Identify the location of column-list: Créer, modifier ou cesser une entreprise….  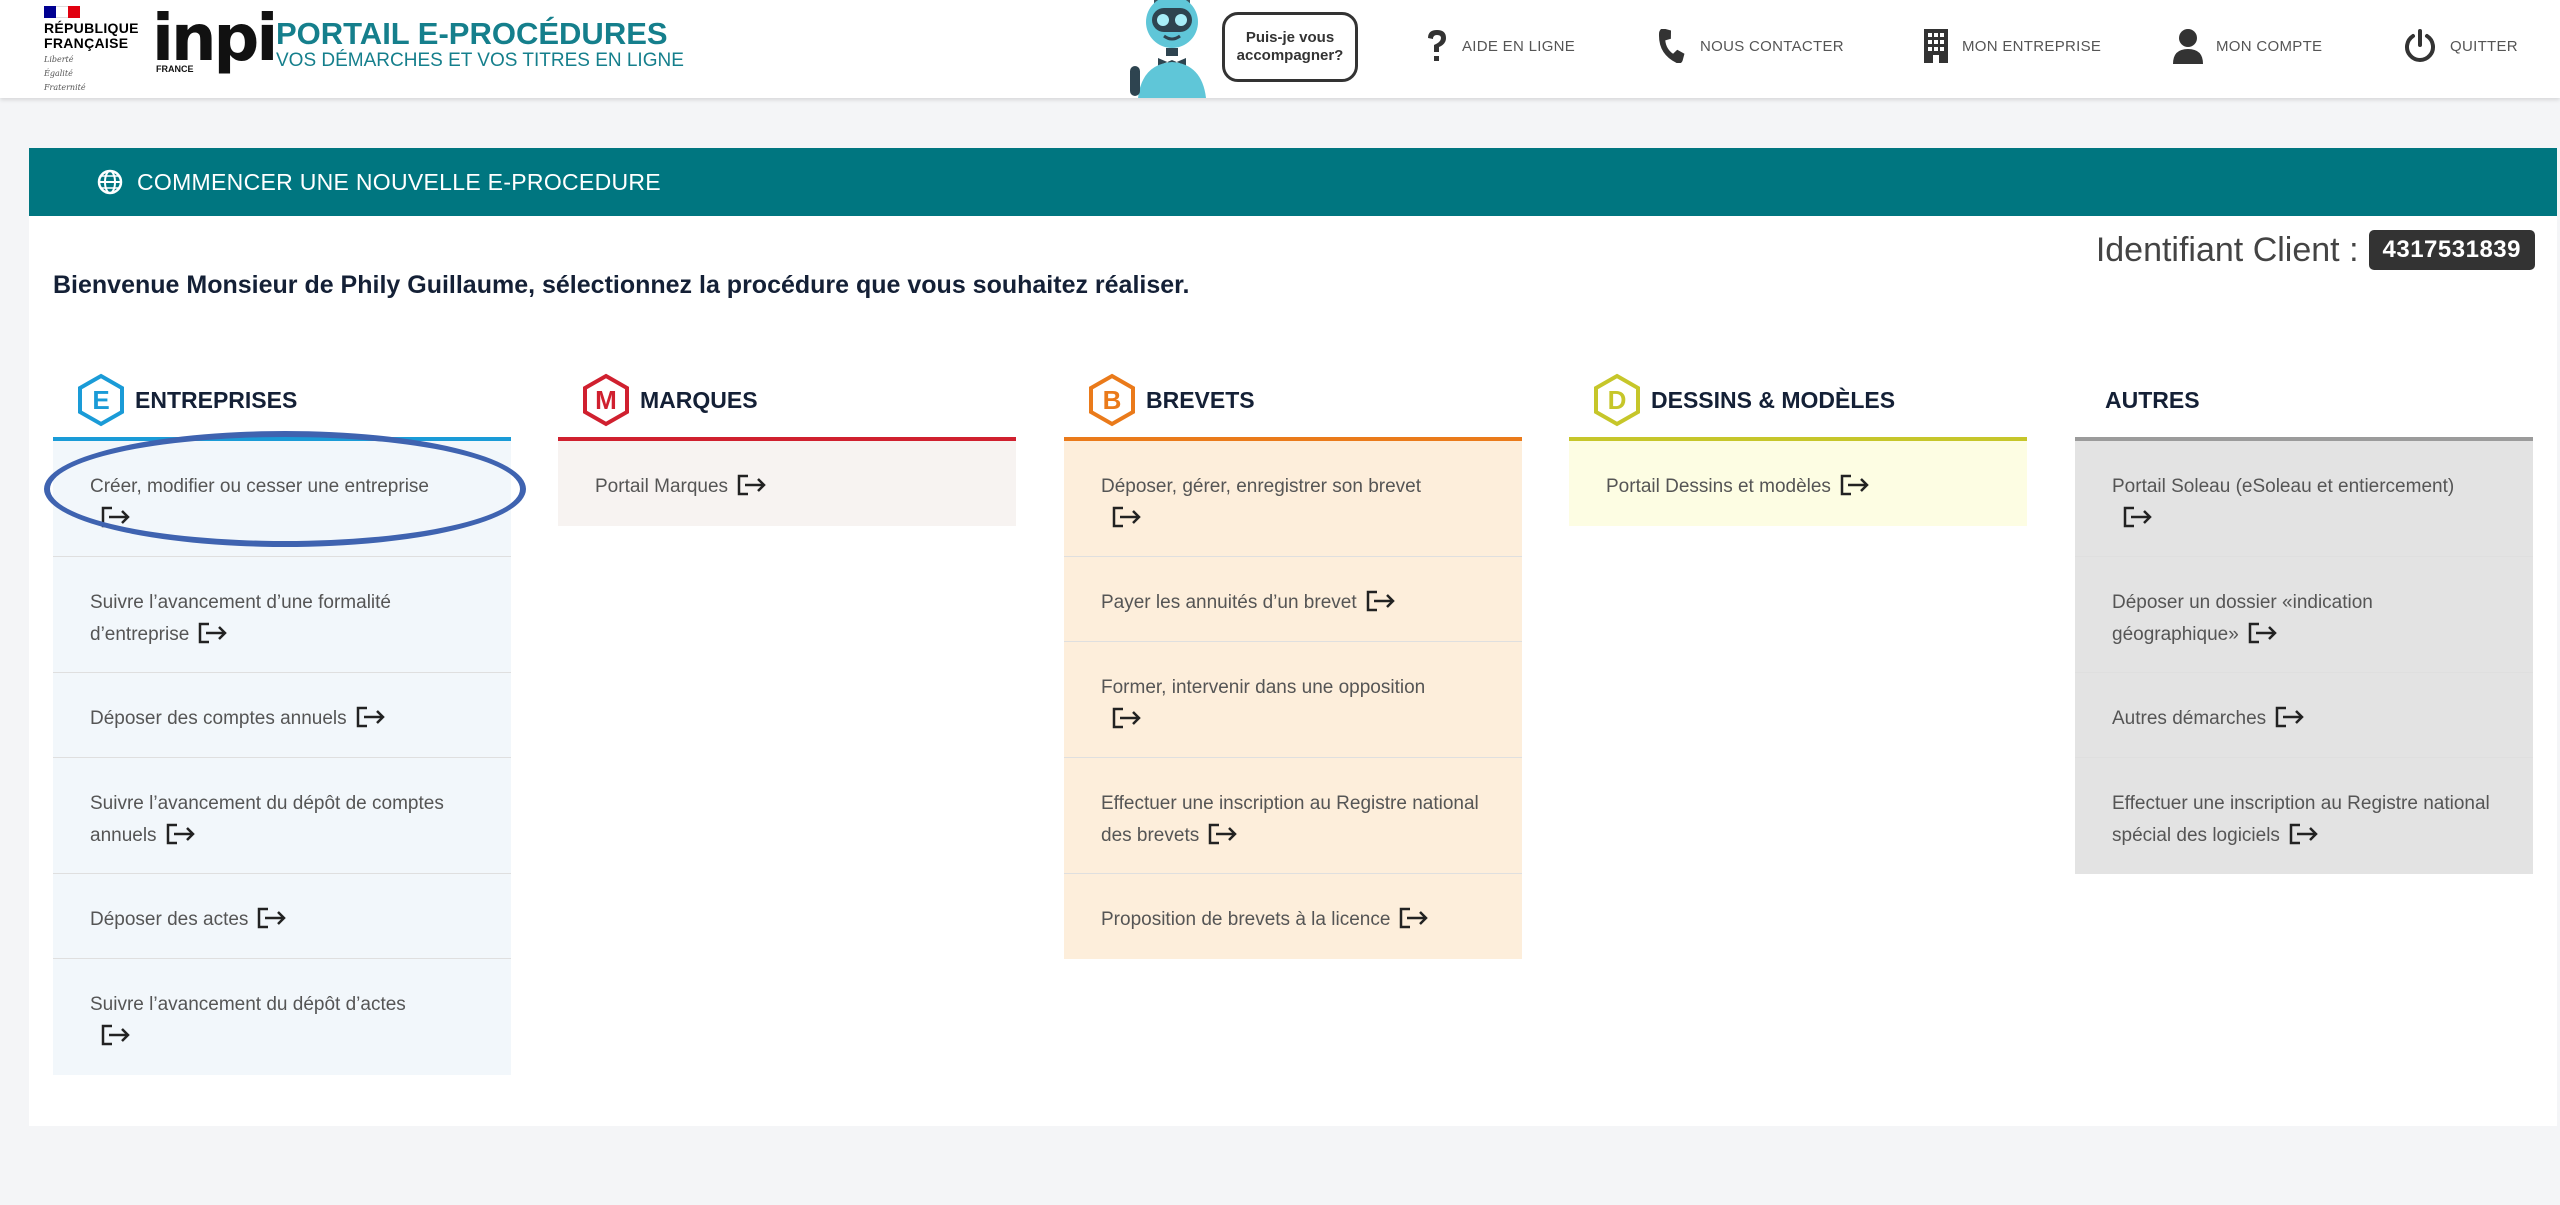
(282, 758).